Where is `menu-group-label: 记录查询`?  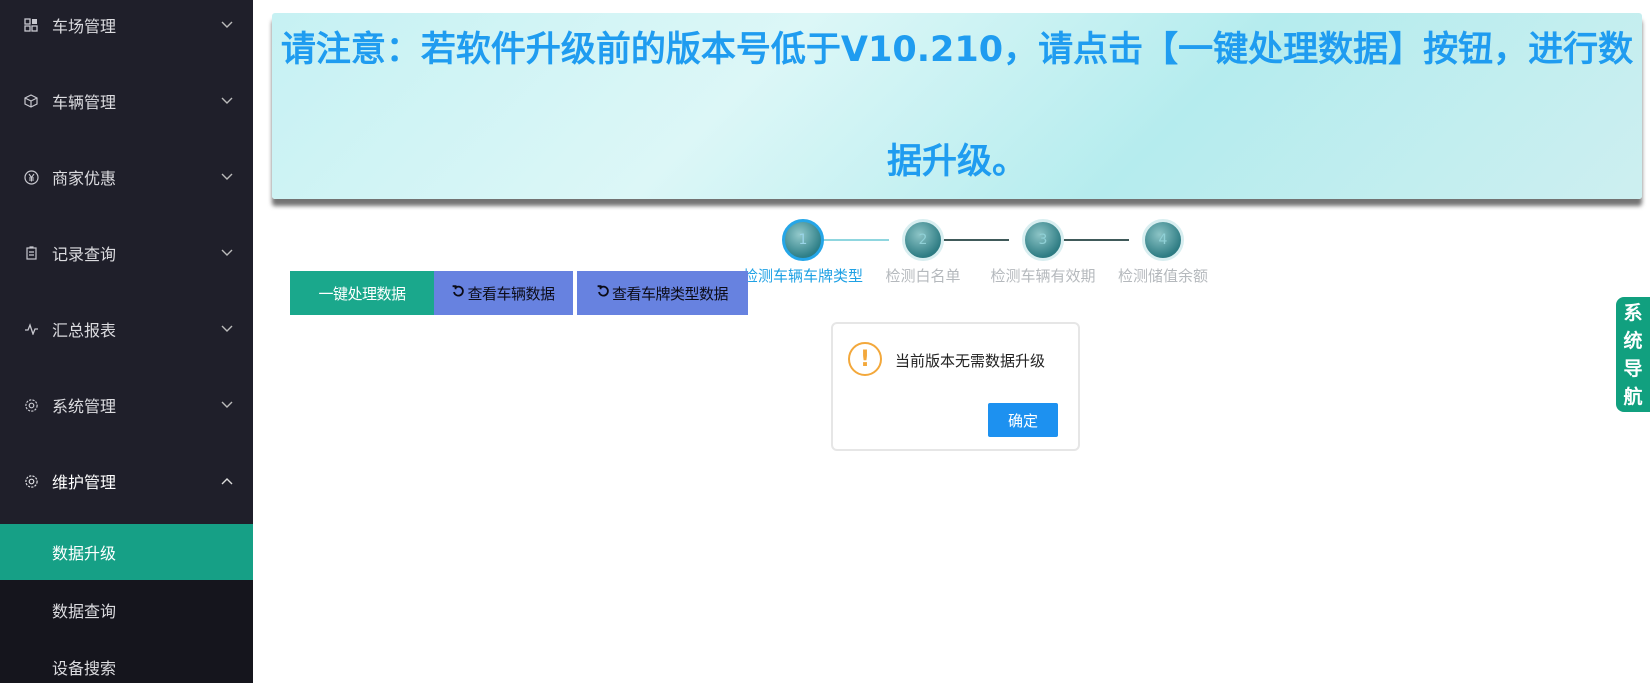 menu-group-label: 记录查询 is located at coordinates (84, 254).